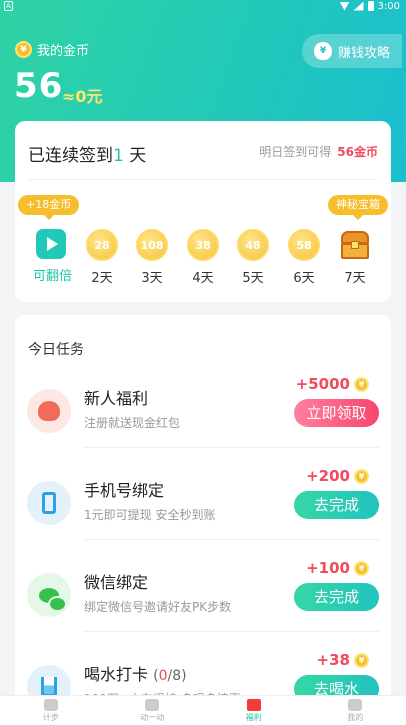  What do you see at coordinates (50, 704) in the screenshot?
I see `shoe-icon` at bounding box center [50, 704].